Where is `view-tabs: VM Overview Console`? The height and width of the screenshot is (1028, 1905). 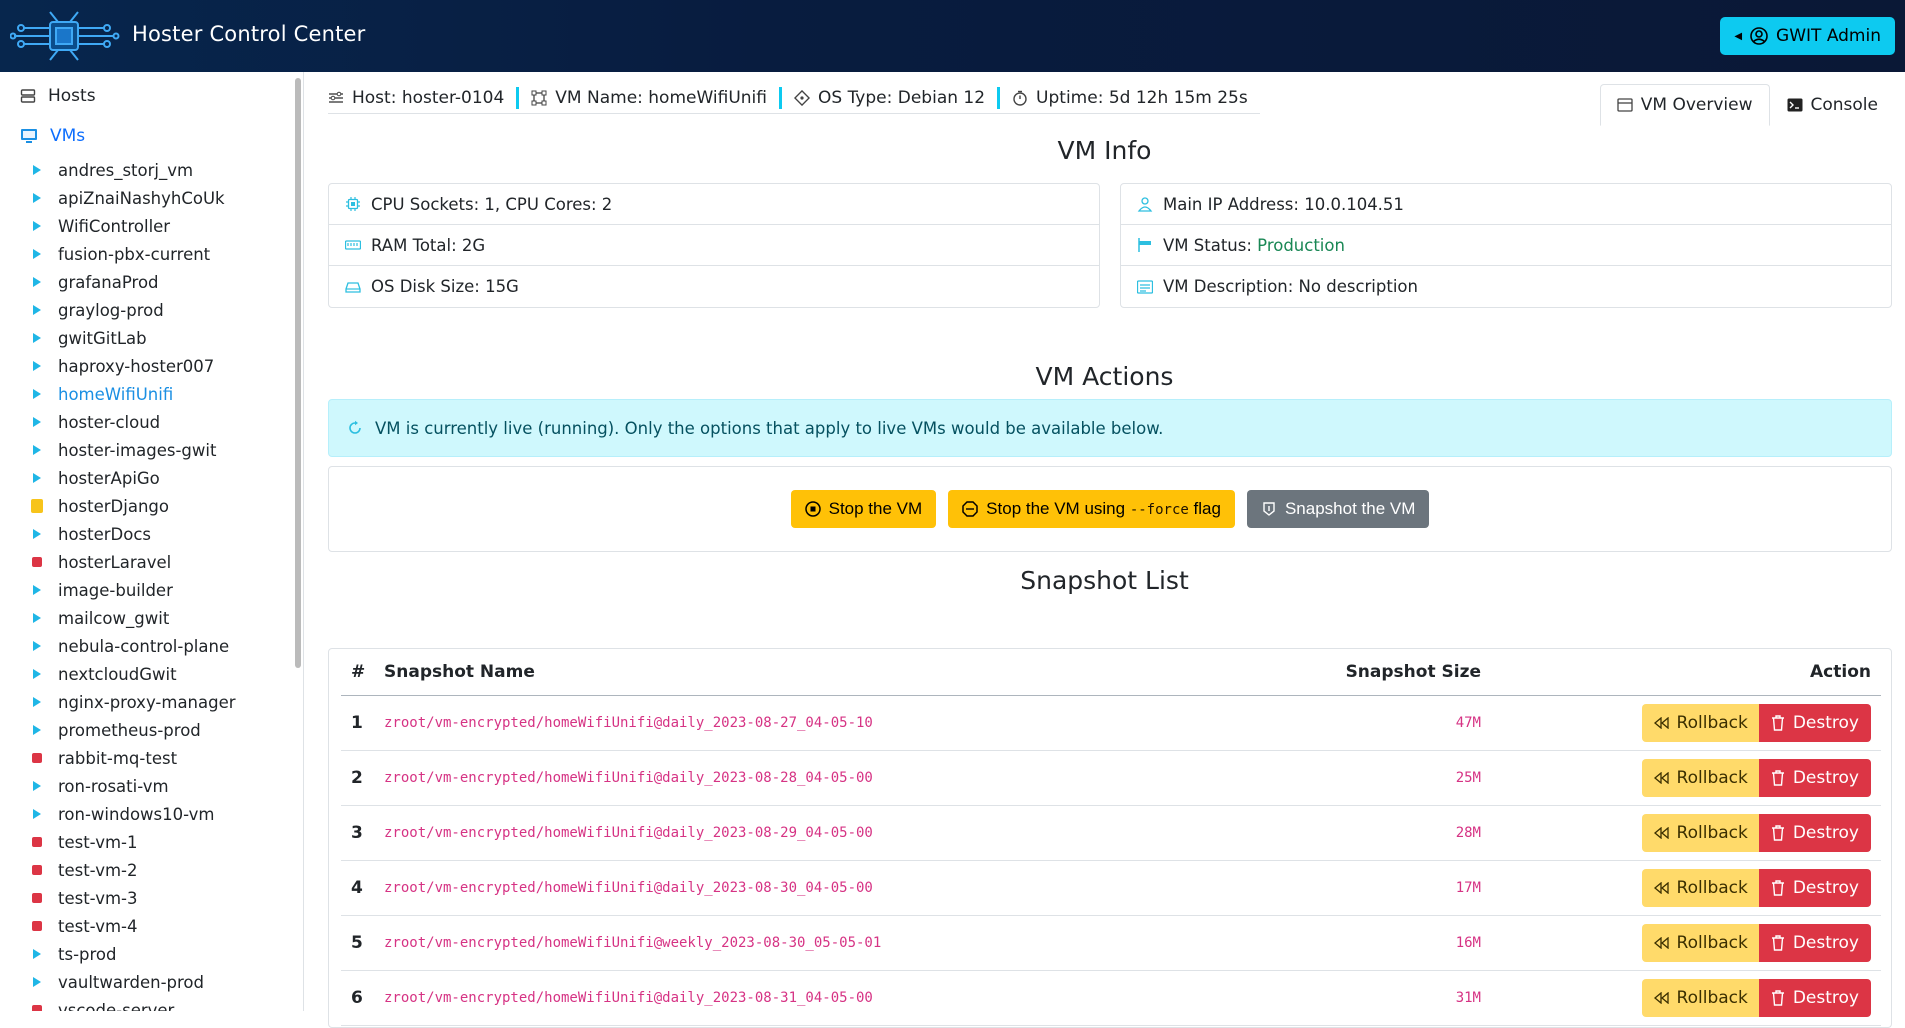 view-tabs: VM Overview Console is located at coordinates (1747, 105).